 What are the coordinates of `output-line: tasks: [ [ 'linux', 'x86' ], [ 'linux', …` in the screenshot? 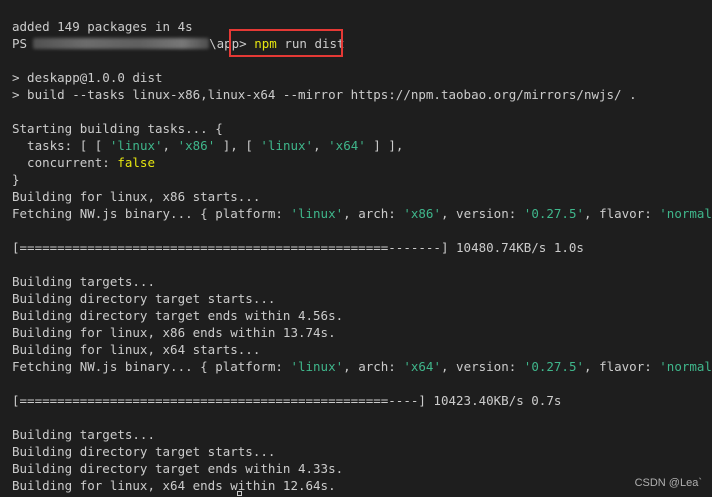 It's located at (207, 145).